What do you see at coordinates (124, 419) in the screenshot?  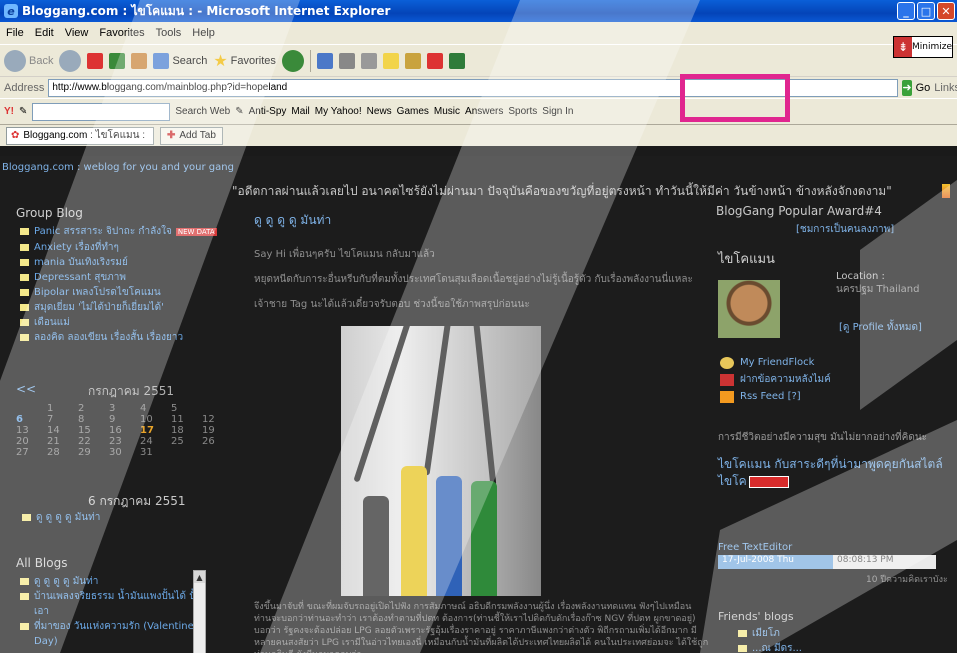 I see `calendar-day: 9` at bounding box center [124, 419].